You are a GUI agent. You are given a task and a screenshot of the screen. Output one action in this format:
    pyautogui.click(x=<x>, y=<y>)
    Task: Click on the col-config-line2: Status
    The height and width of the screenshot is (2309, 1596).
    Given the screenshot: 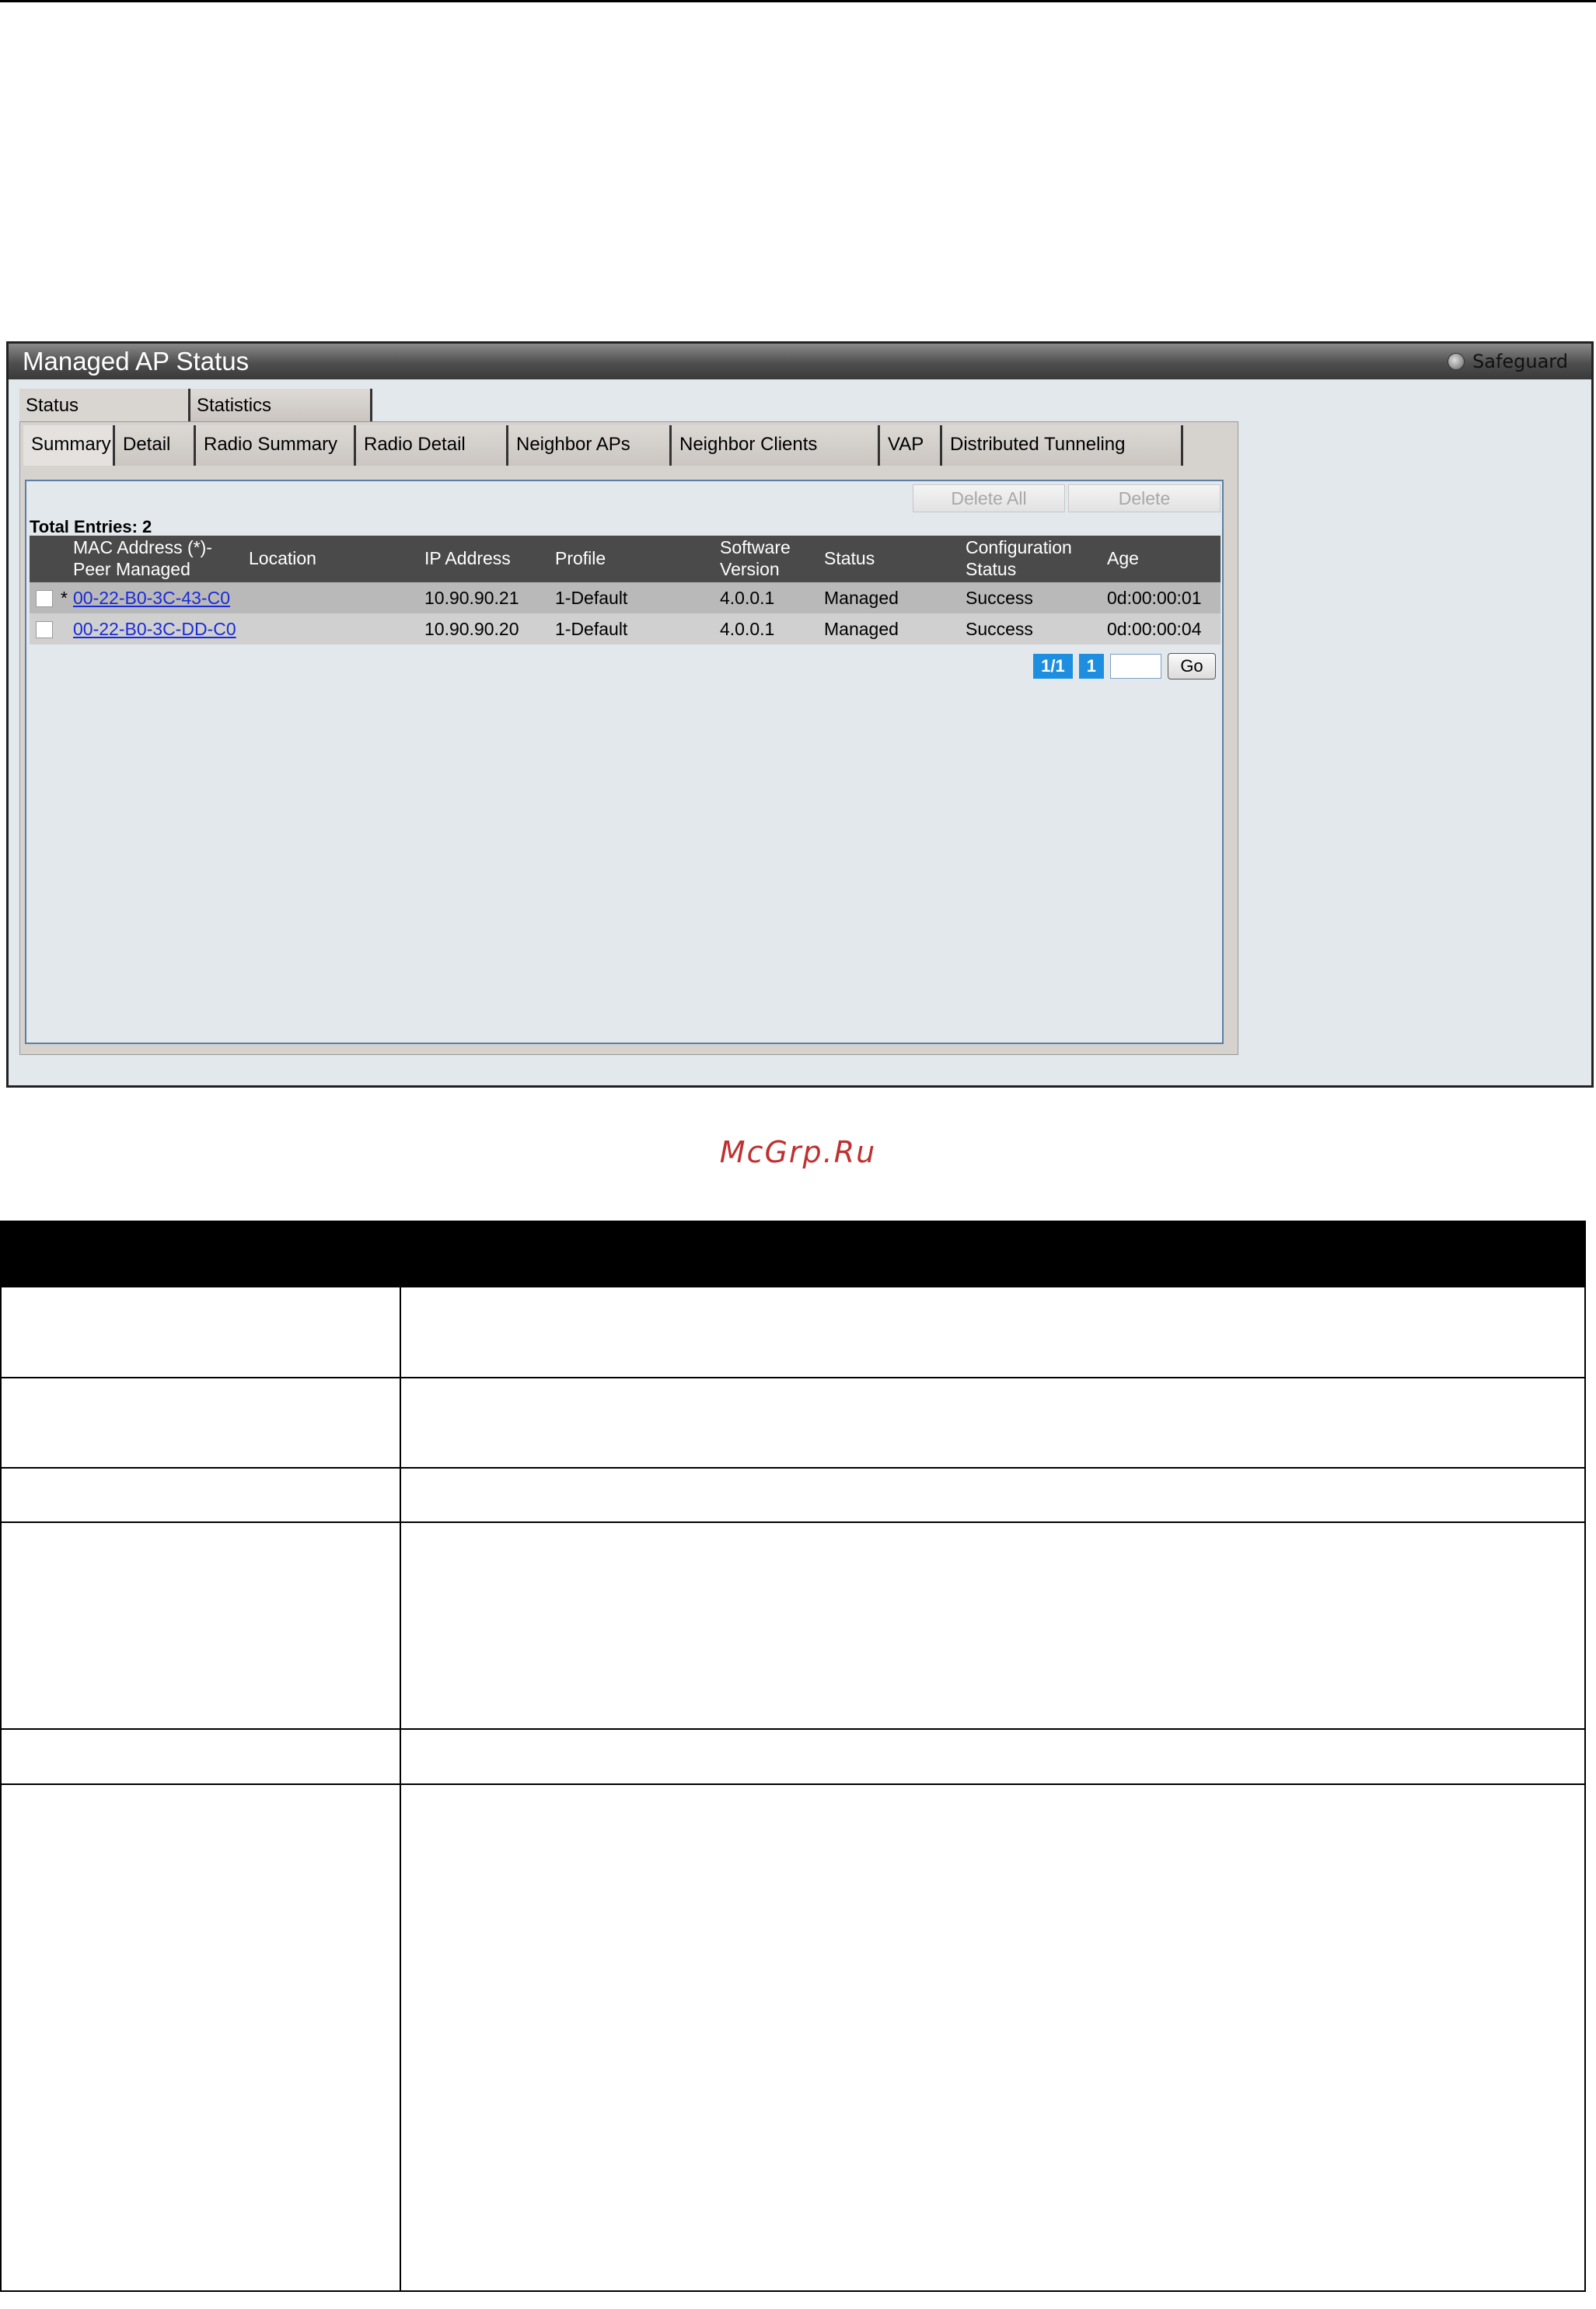 What is the action you would take?
    pyautogui.click(x=991, y=569)
    